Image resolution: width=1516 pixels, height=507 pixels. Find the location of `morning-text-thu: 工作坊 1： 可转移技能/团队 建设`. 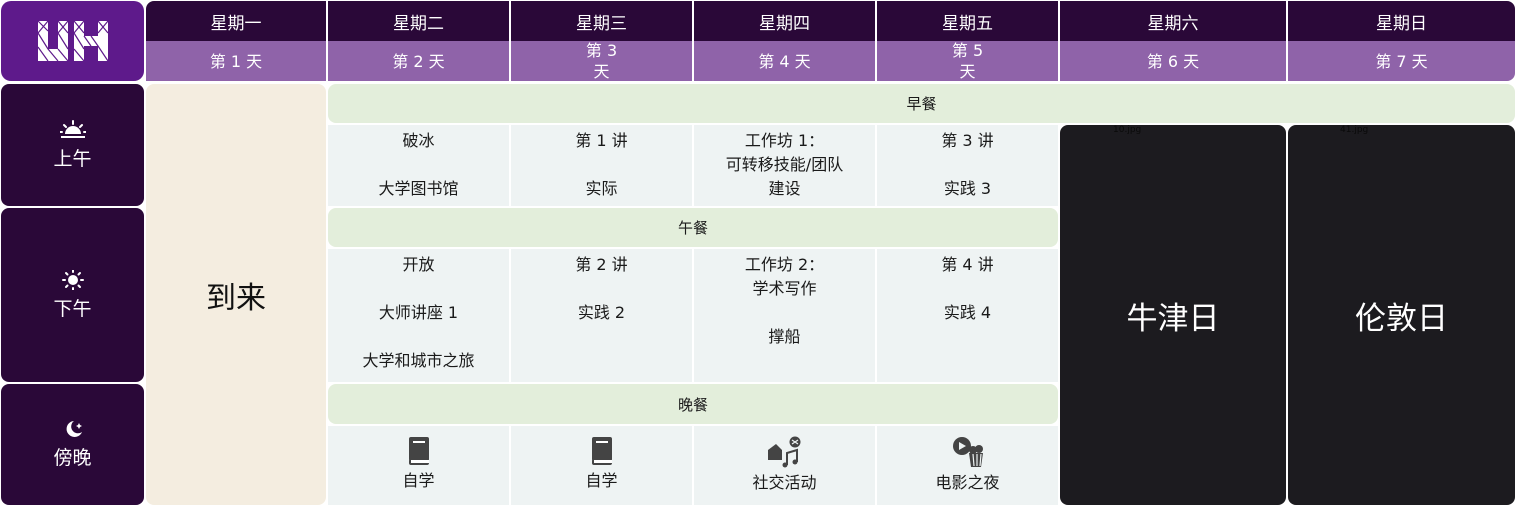

morning-text-thu: 工作坊 1： 可转移技能/团队 建设 is located at coordinates (784, 164).